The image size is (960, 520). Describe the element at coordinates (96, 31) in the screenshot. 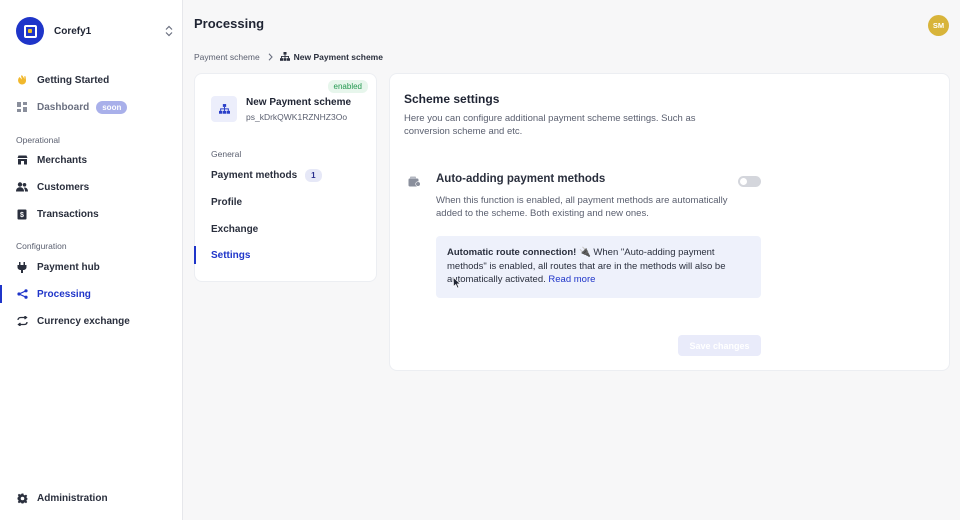

I see `org-switcher: Corefy1` at that location.